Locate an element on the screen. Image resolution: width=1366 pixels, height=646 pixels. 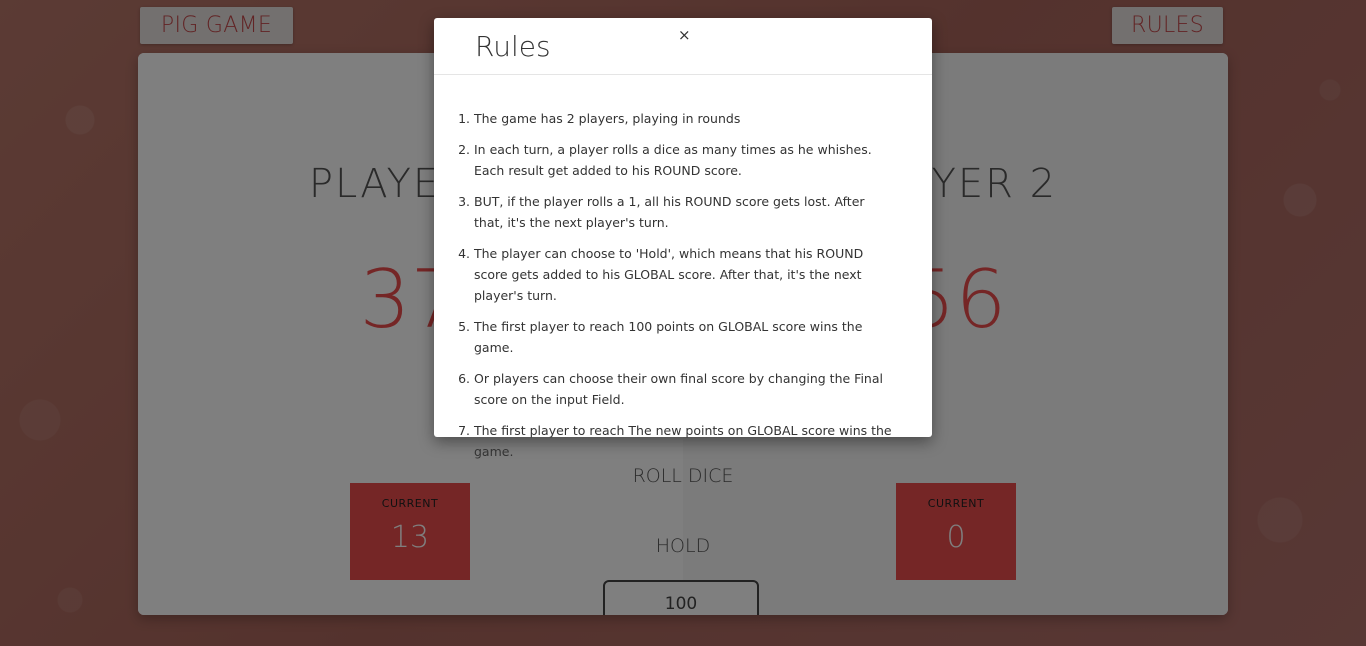
close-icon: × is located at coordinates (684, 35).